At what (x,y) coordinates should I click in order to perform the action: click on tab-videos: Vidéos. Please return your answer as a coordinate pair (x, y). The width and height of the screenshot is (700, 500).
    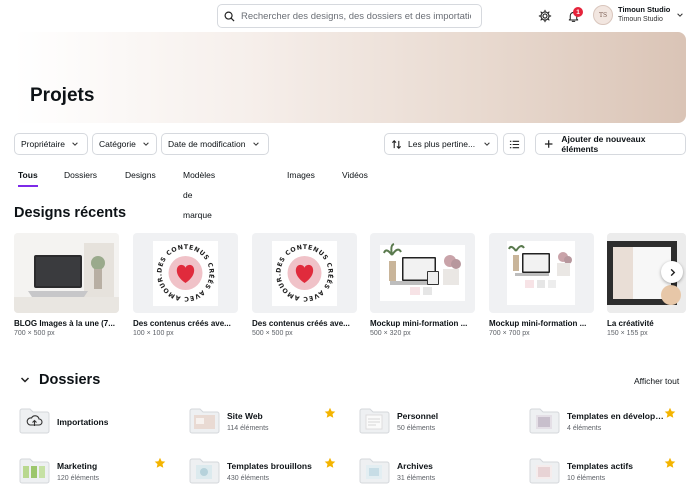
    Looking at the image, I should click on (355, 176).